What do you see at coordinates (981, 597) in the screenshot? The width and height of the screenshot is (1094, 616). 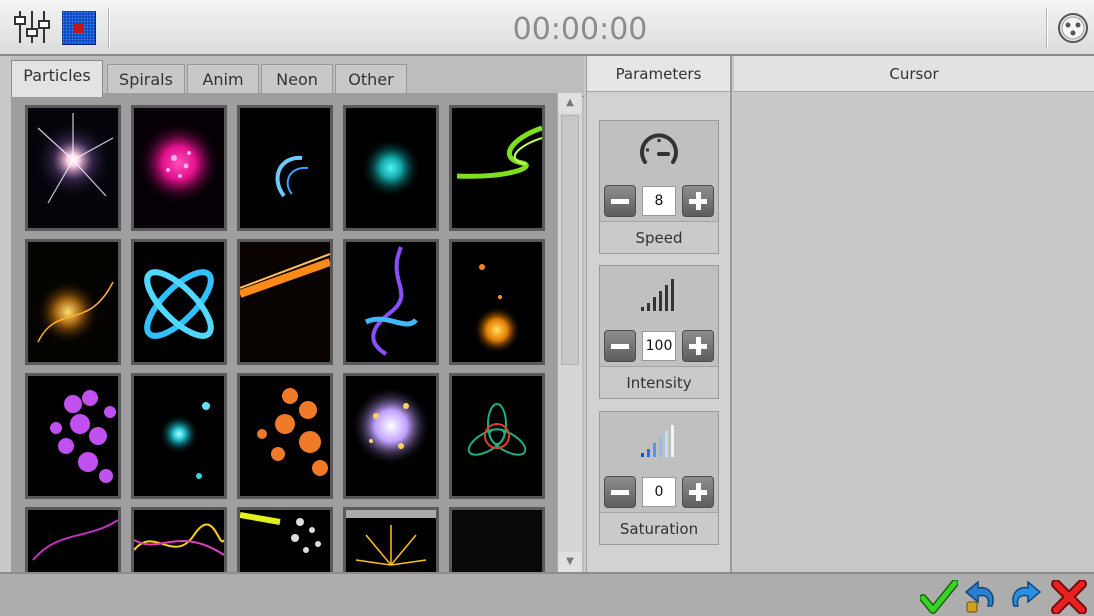 I see `undo-icon` at bounding box center [981, 597].